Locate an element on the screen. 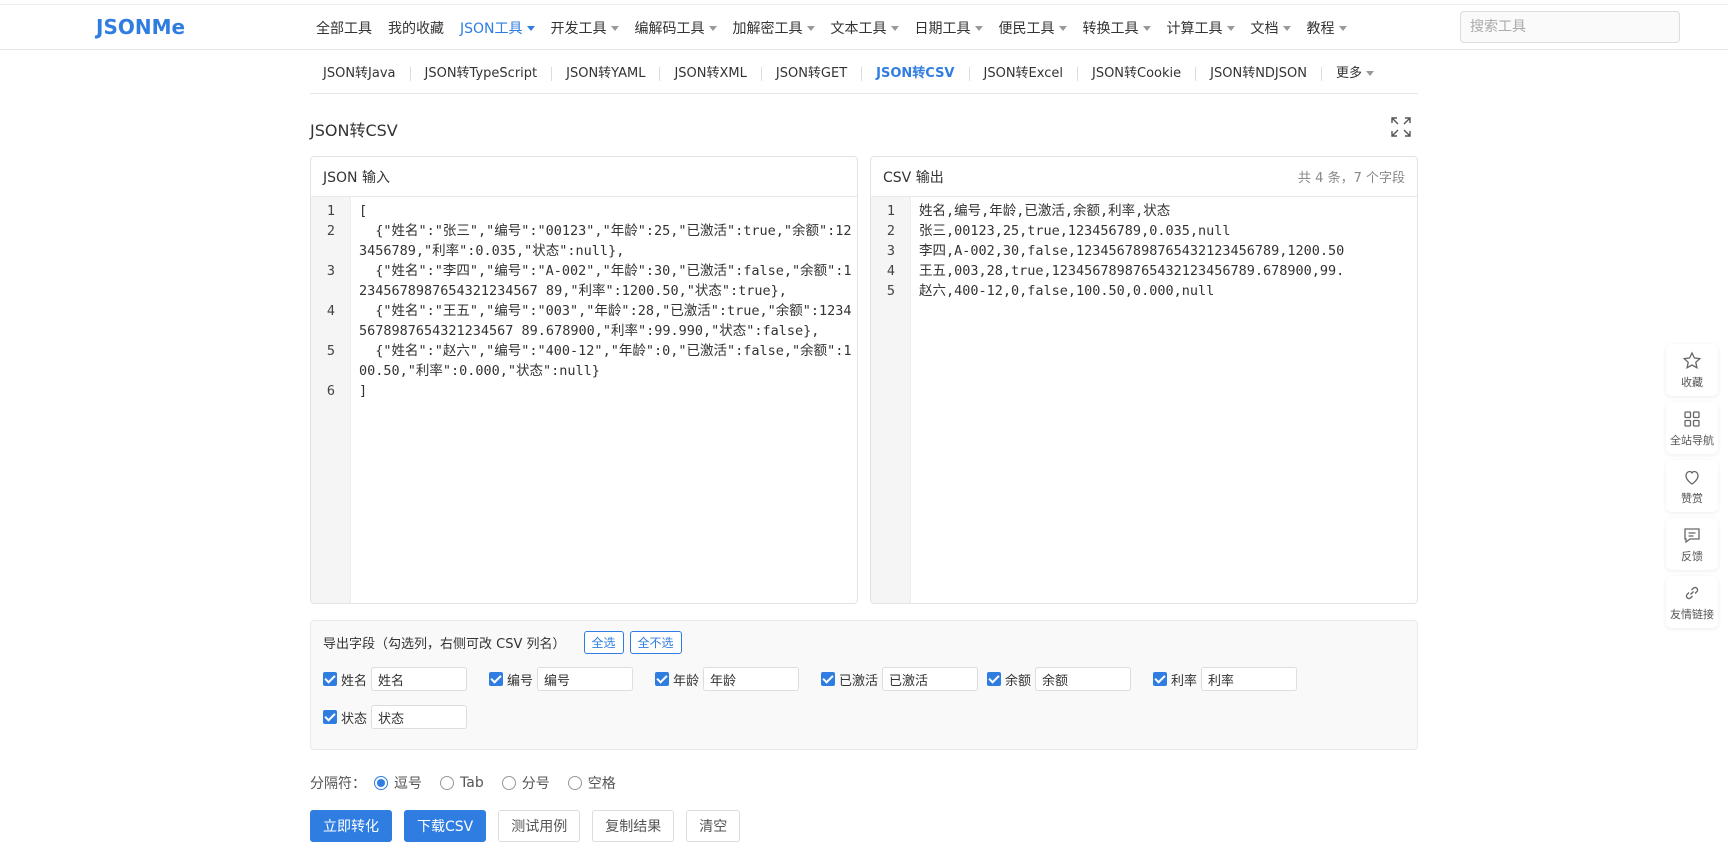  main-menu-label: JSON工具 is located at coordinates (491, 29).